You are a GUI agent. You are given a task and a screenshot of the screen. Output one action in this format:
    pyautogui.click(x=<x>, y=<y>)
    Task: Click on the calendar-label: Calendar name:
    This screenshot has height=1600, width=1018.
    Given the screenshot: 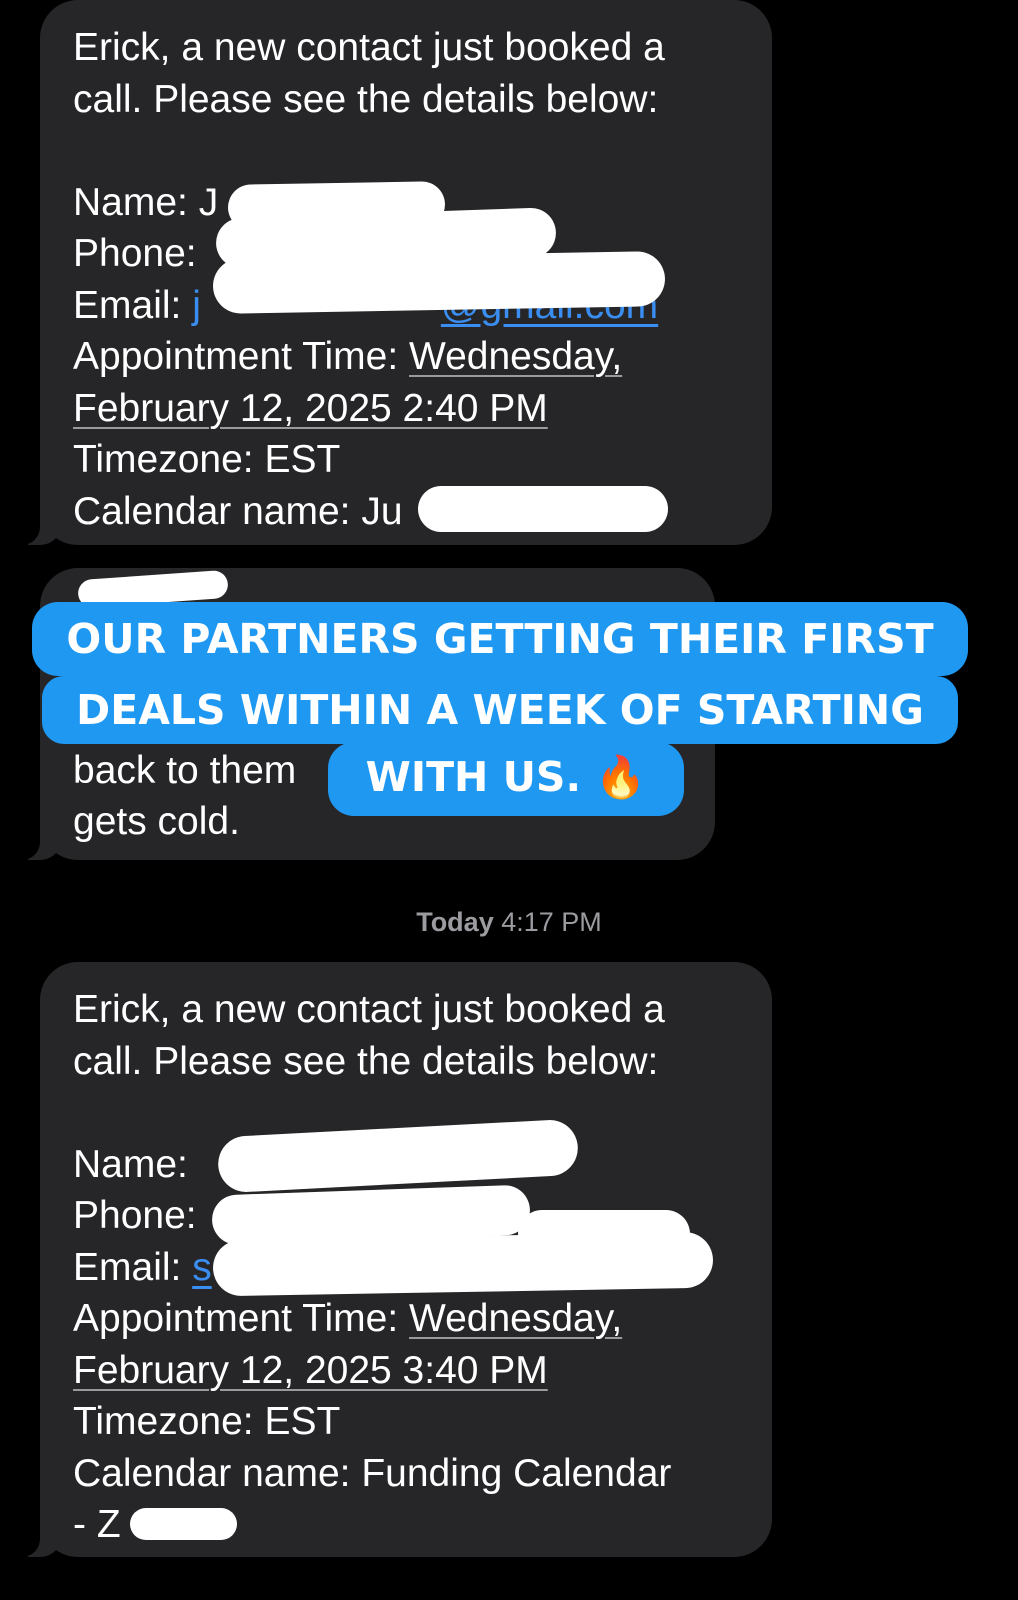 What is the action you would take?
    pyautogui.click(x=217, y=511)
    